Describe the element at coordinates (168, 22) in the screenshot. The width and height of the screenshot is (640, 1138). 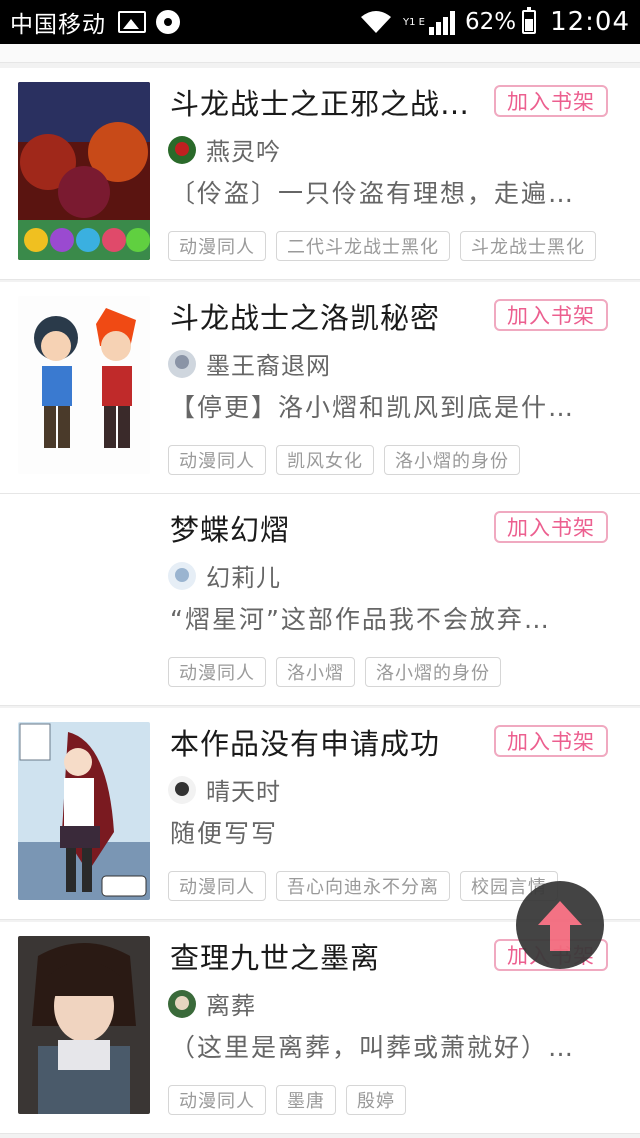
I see `media-notification-icon` at that location.